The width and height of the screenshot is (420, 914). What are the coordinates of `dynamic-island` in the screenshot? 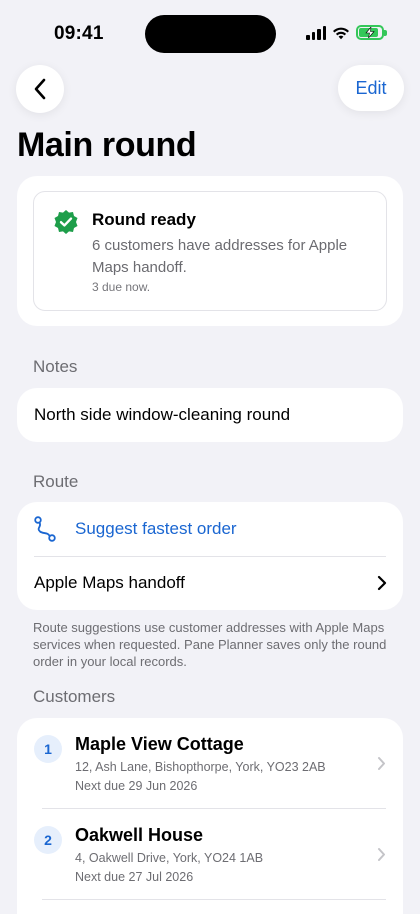 It's located at (210, 34).